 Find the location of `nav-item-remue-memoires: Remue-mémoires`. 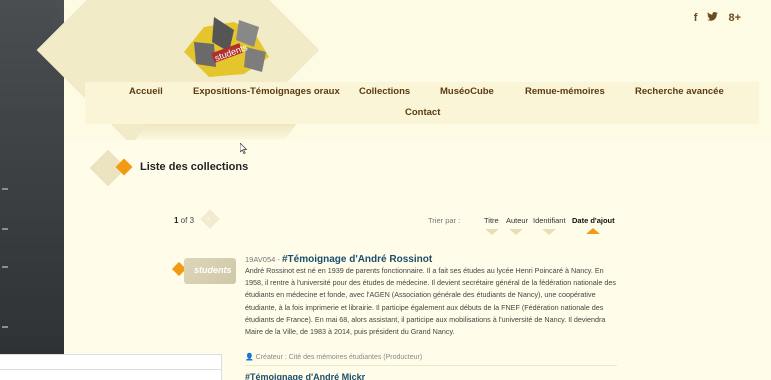

nav-item-remue-memoires: Remue-mémoires is located at coordinates (565, 91).